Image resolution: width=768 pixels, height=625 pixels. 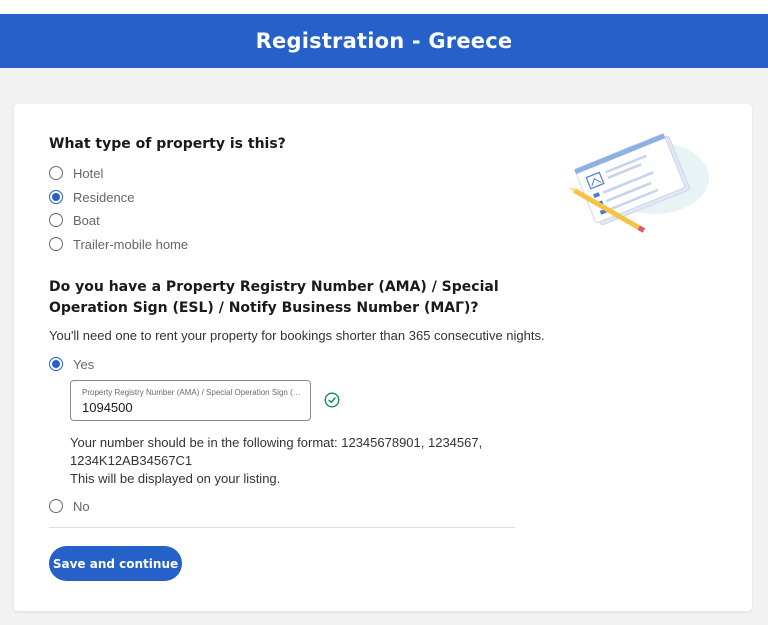 I want to click on radio-label: Hotel, so click(x=88, y=173).